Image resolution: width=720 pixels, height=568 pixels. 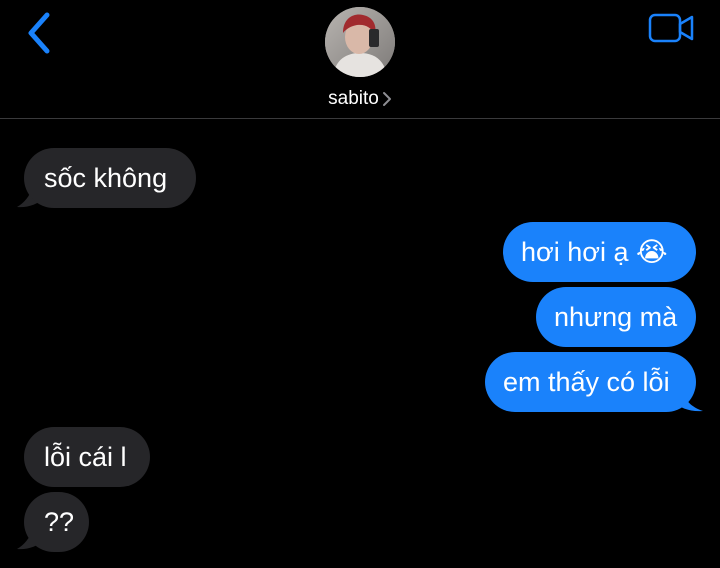 I want to click on message-bubble-sent: nhưng mà, so click(x=616, y=317).